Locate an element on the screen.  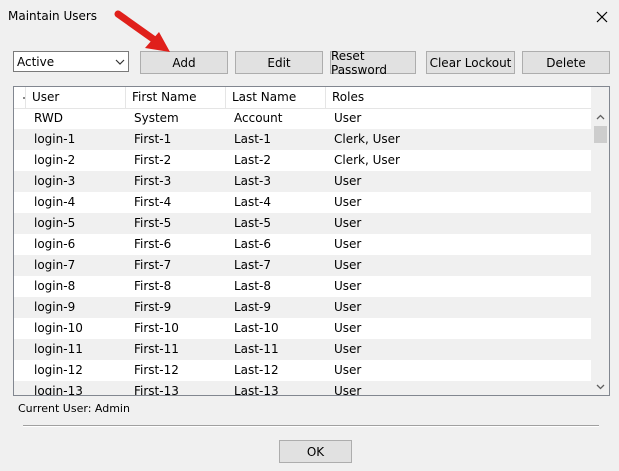
table-row: RWD System Account User is located at coordinates (303, 118).